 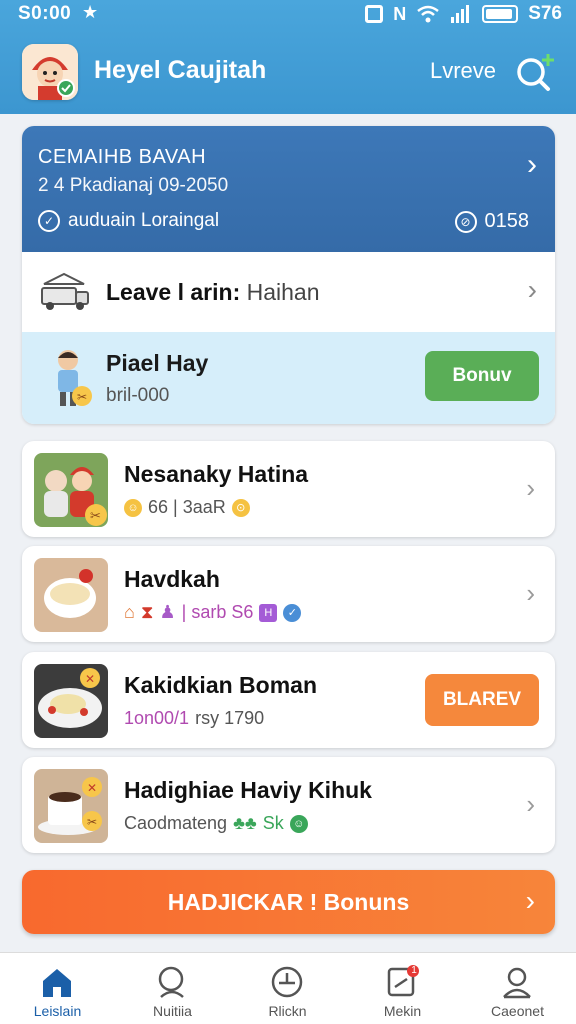 What do you see at coordinates (71, 701) in the screenshot?
I see `card-thumbnail: ✕` at bounding box center [71, 701].